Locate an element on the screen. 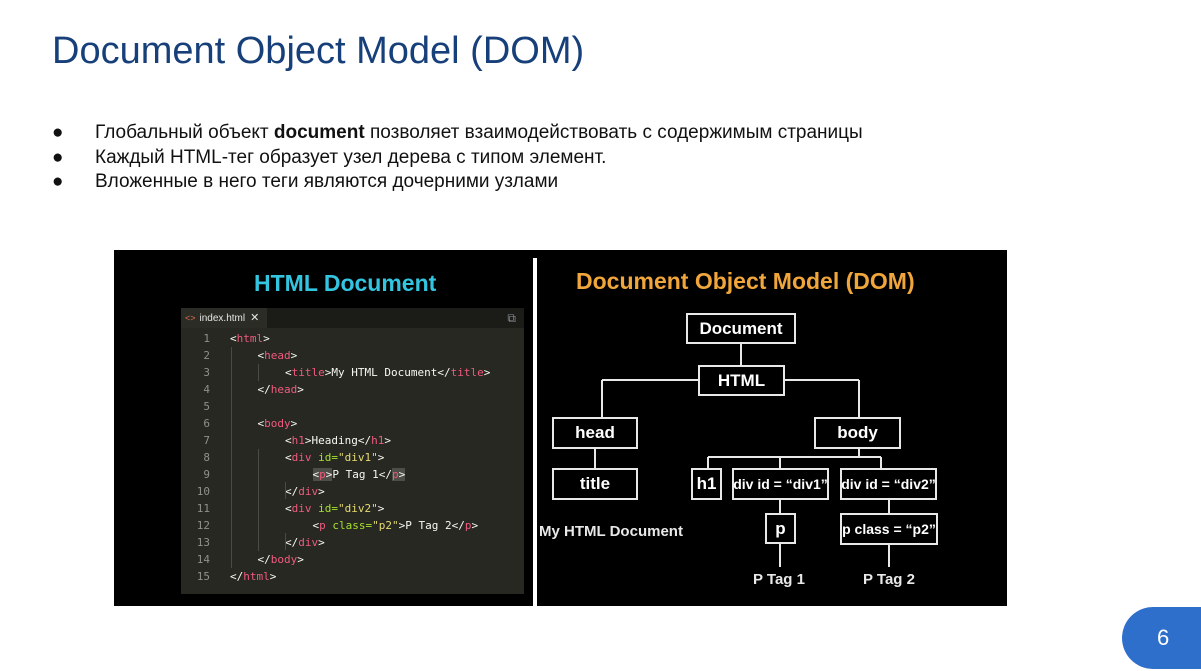 This screenshot has height=671, width=1201. node-div1: div id = “div1” is located at coordinates (780, 484).